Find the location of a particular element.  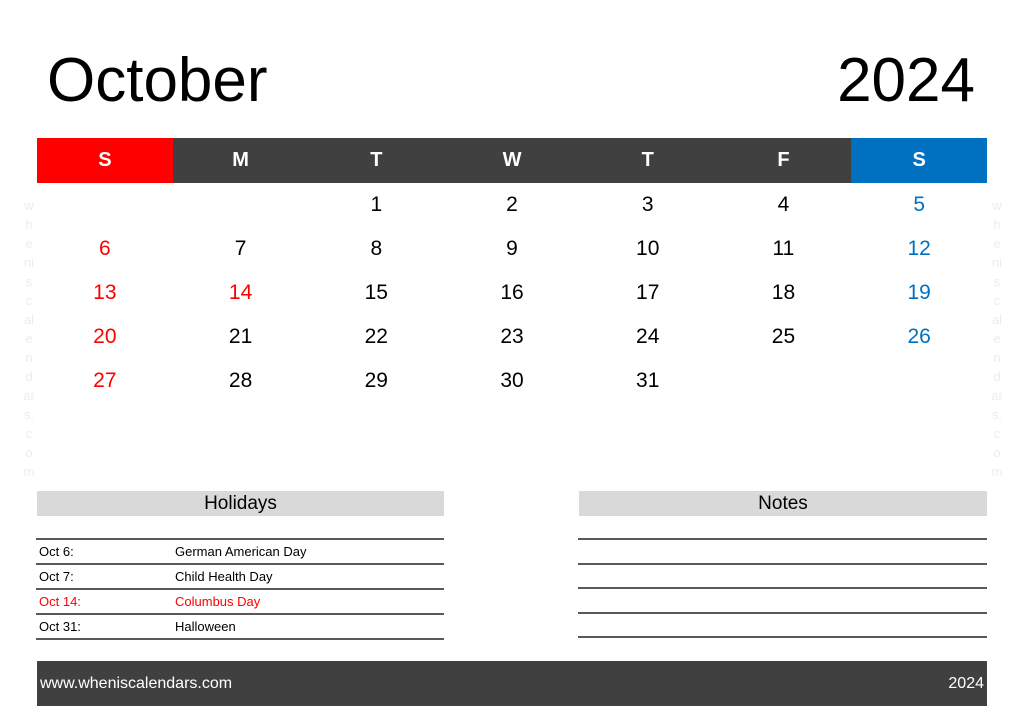

holiday-date: Oct 7: is located at coordinates (56, 576).